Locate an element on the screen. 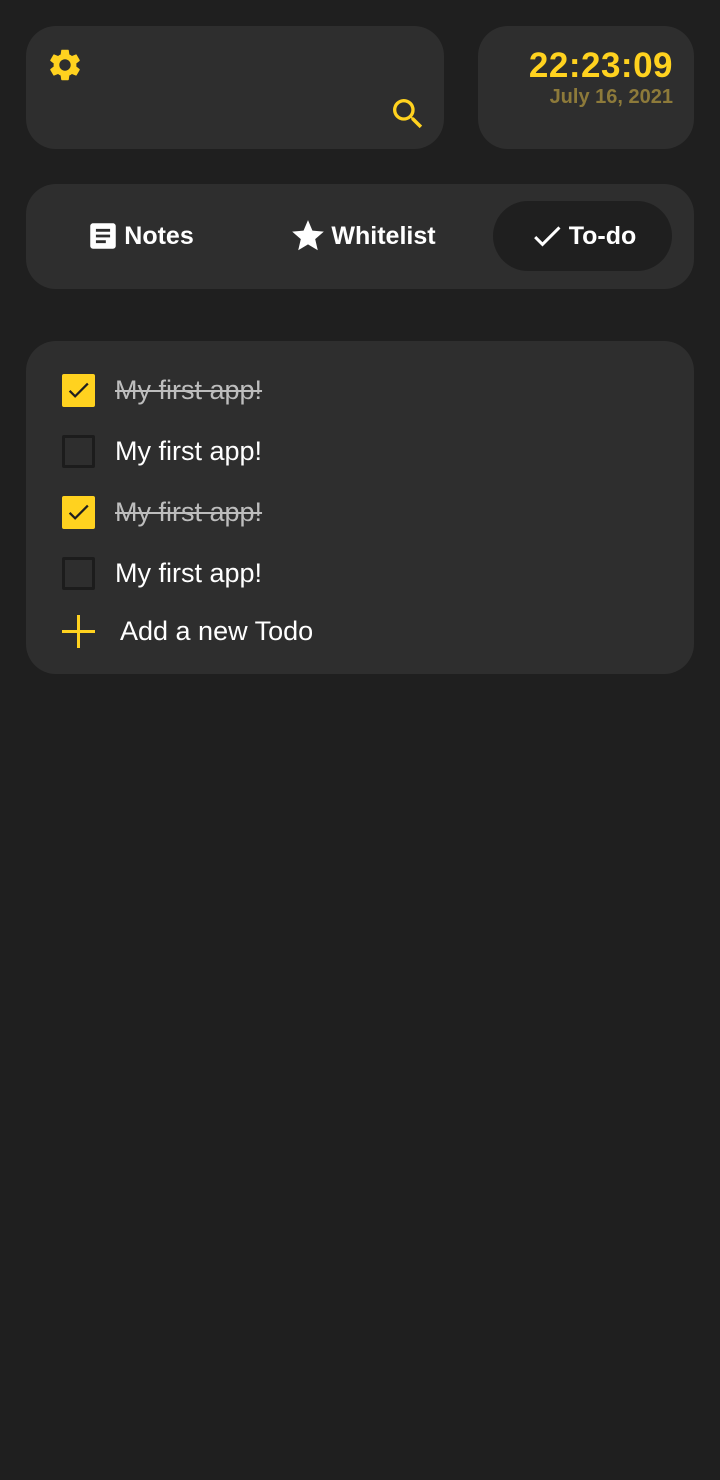  plus-icon is located at coordinates (78, 631).